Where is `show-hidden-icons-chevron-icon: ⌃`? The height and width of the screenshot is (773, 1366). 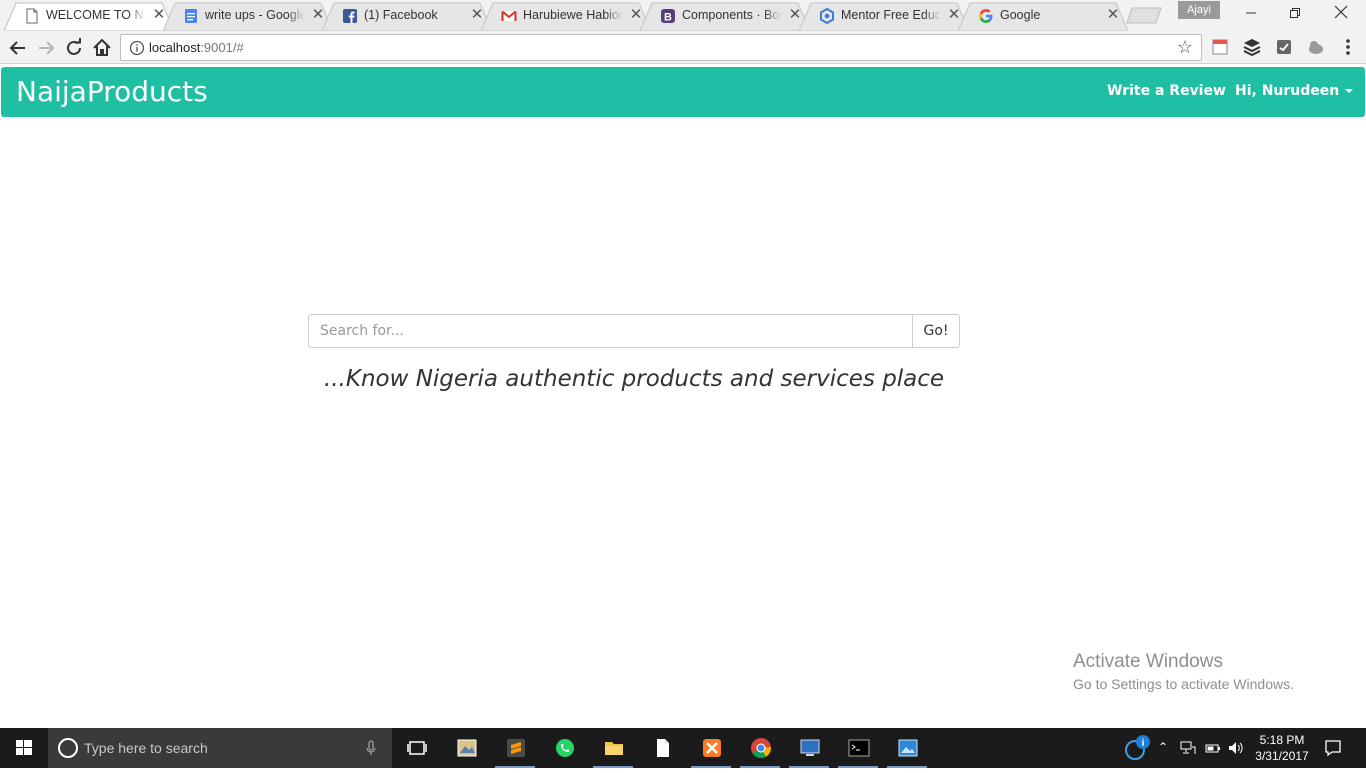 show-hidden-icons-chevron-icon: ⌃ is located at coordinates (1163, 747).